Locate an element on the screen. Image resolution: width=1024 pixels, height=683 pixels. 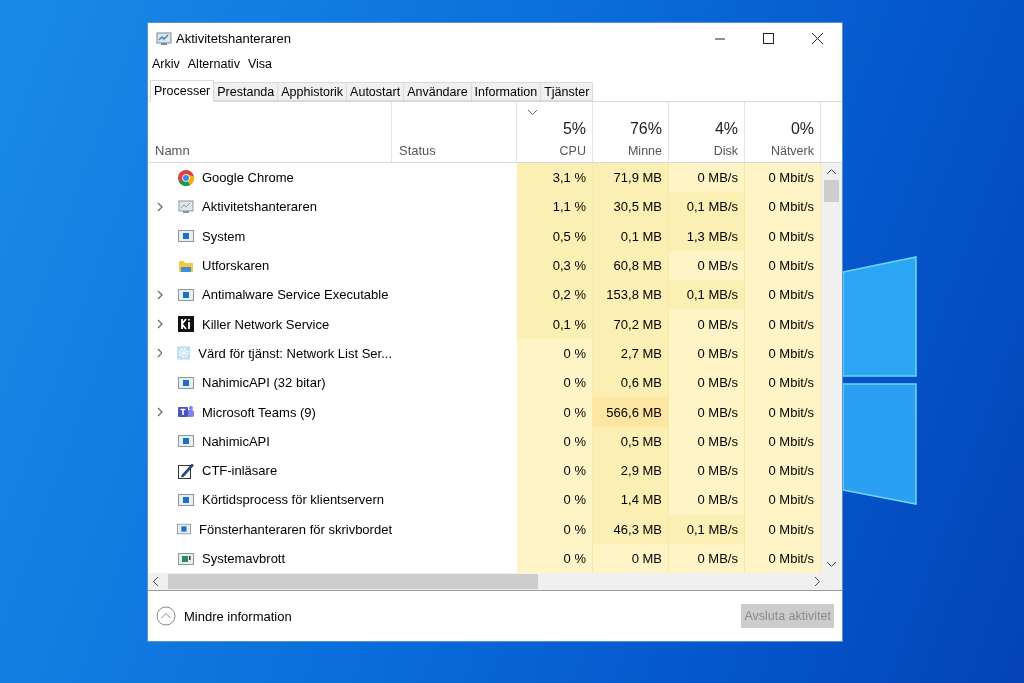
monitor-chart-icon is located at coordinates (186, 206).